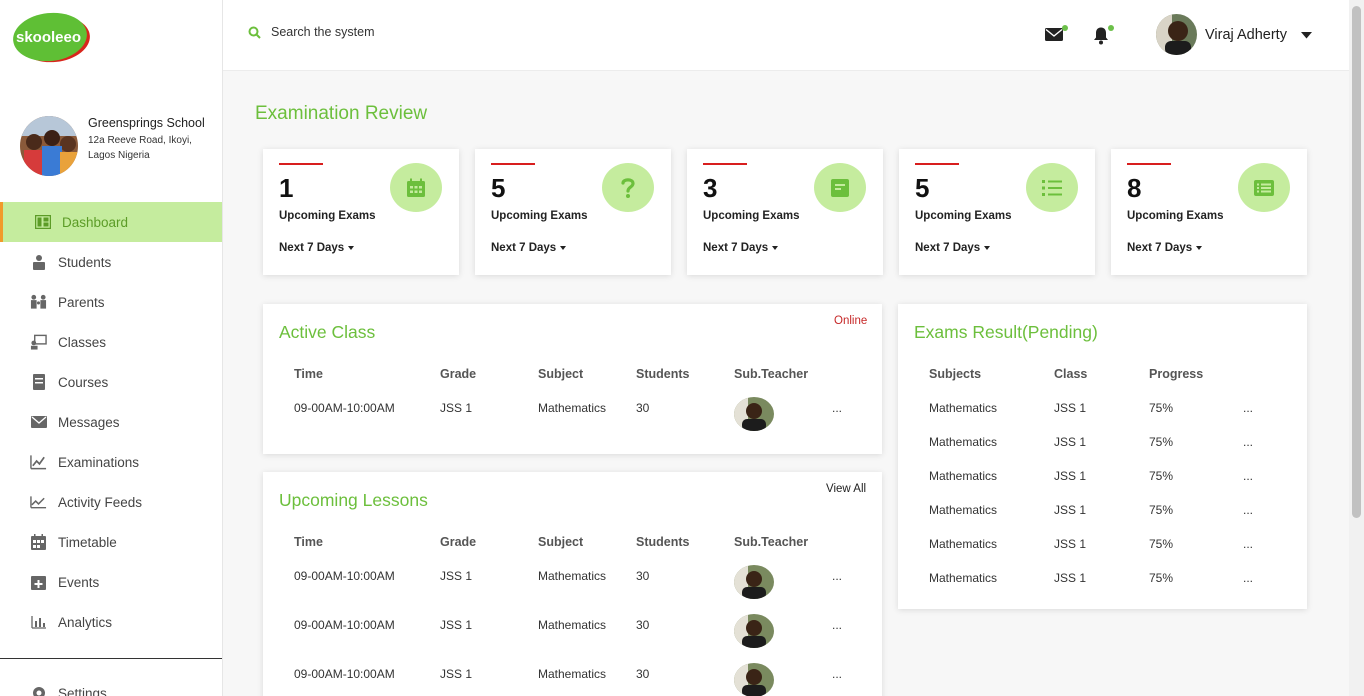 Image resolution: width=1364 pixels, height=696 pixels. What do you see at coordinates (1264, 187) in the screenshot?
I see `list-box-icon` at bounding box center [1264, 187].